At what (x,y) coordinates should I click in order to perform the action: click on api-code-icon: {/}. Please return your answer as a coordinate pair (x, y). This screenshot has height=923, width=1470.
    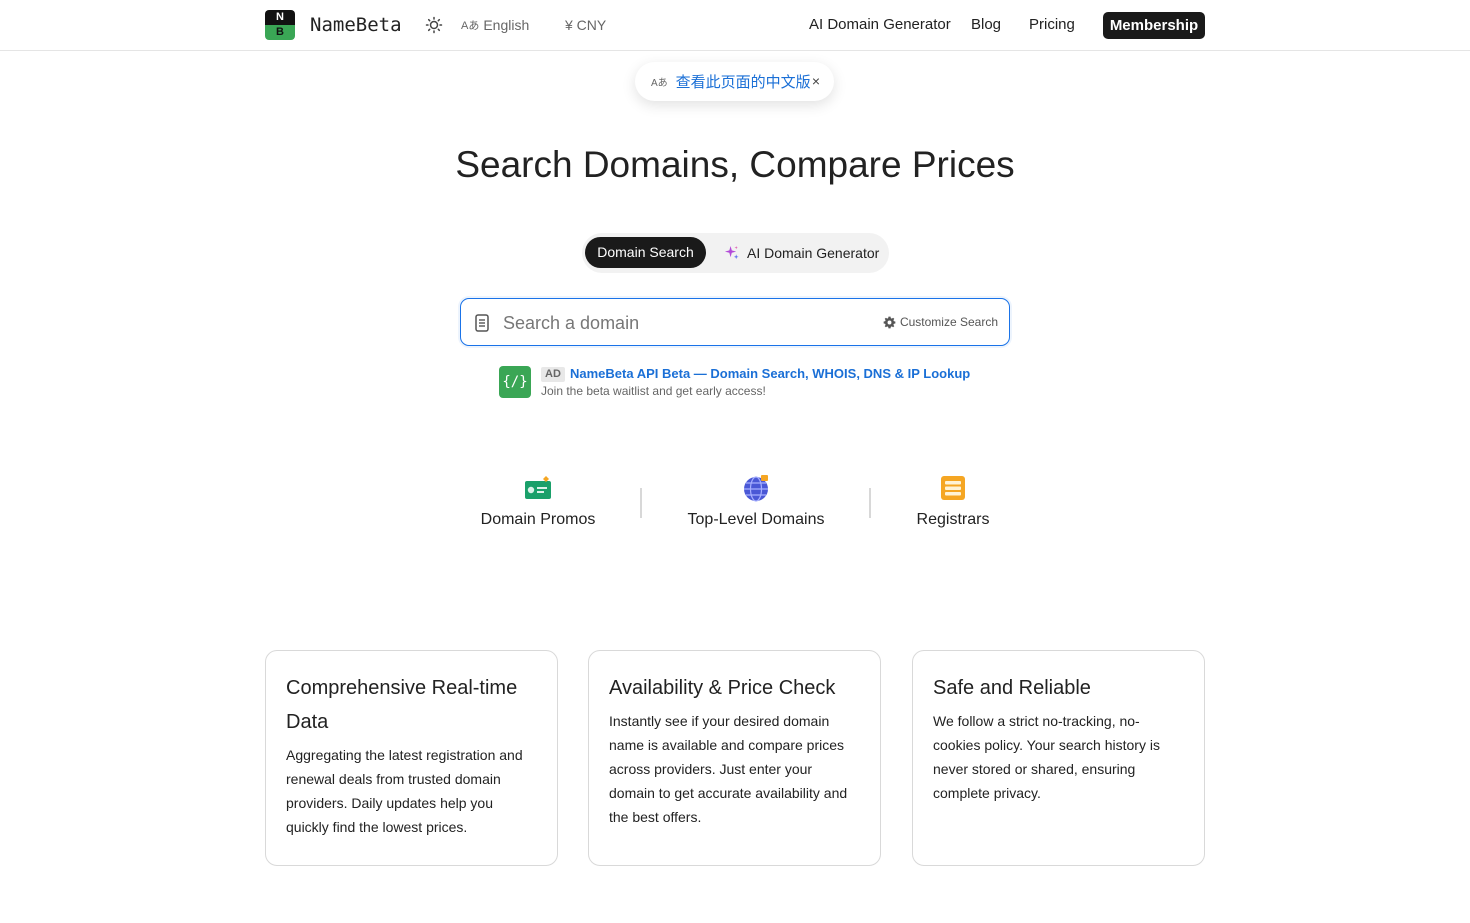
    Looking at the image, I should click on (515, 382).